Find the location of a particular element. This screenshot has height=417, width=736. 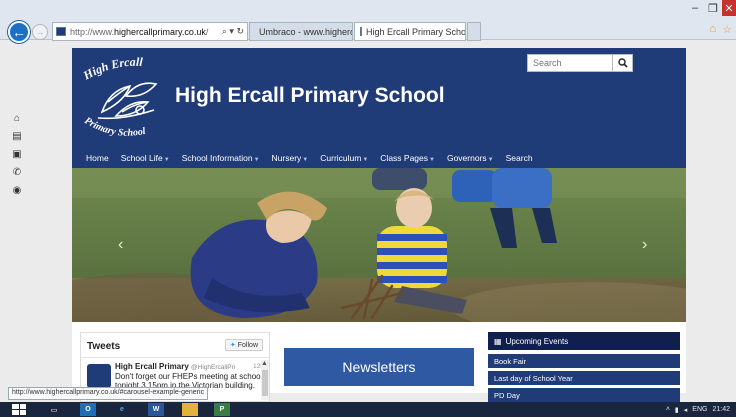

tab-high-ercall: High Ercall Primary School × is located at coordinates (410, 31).